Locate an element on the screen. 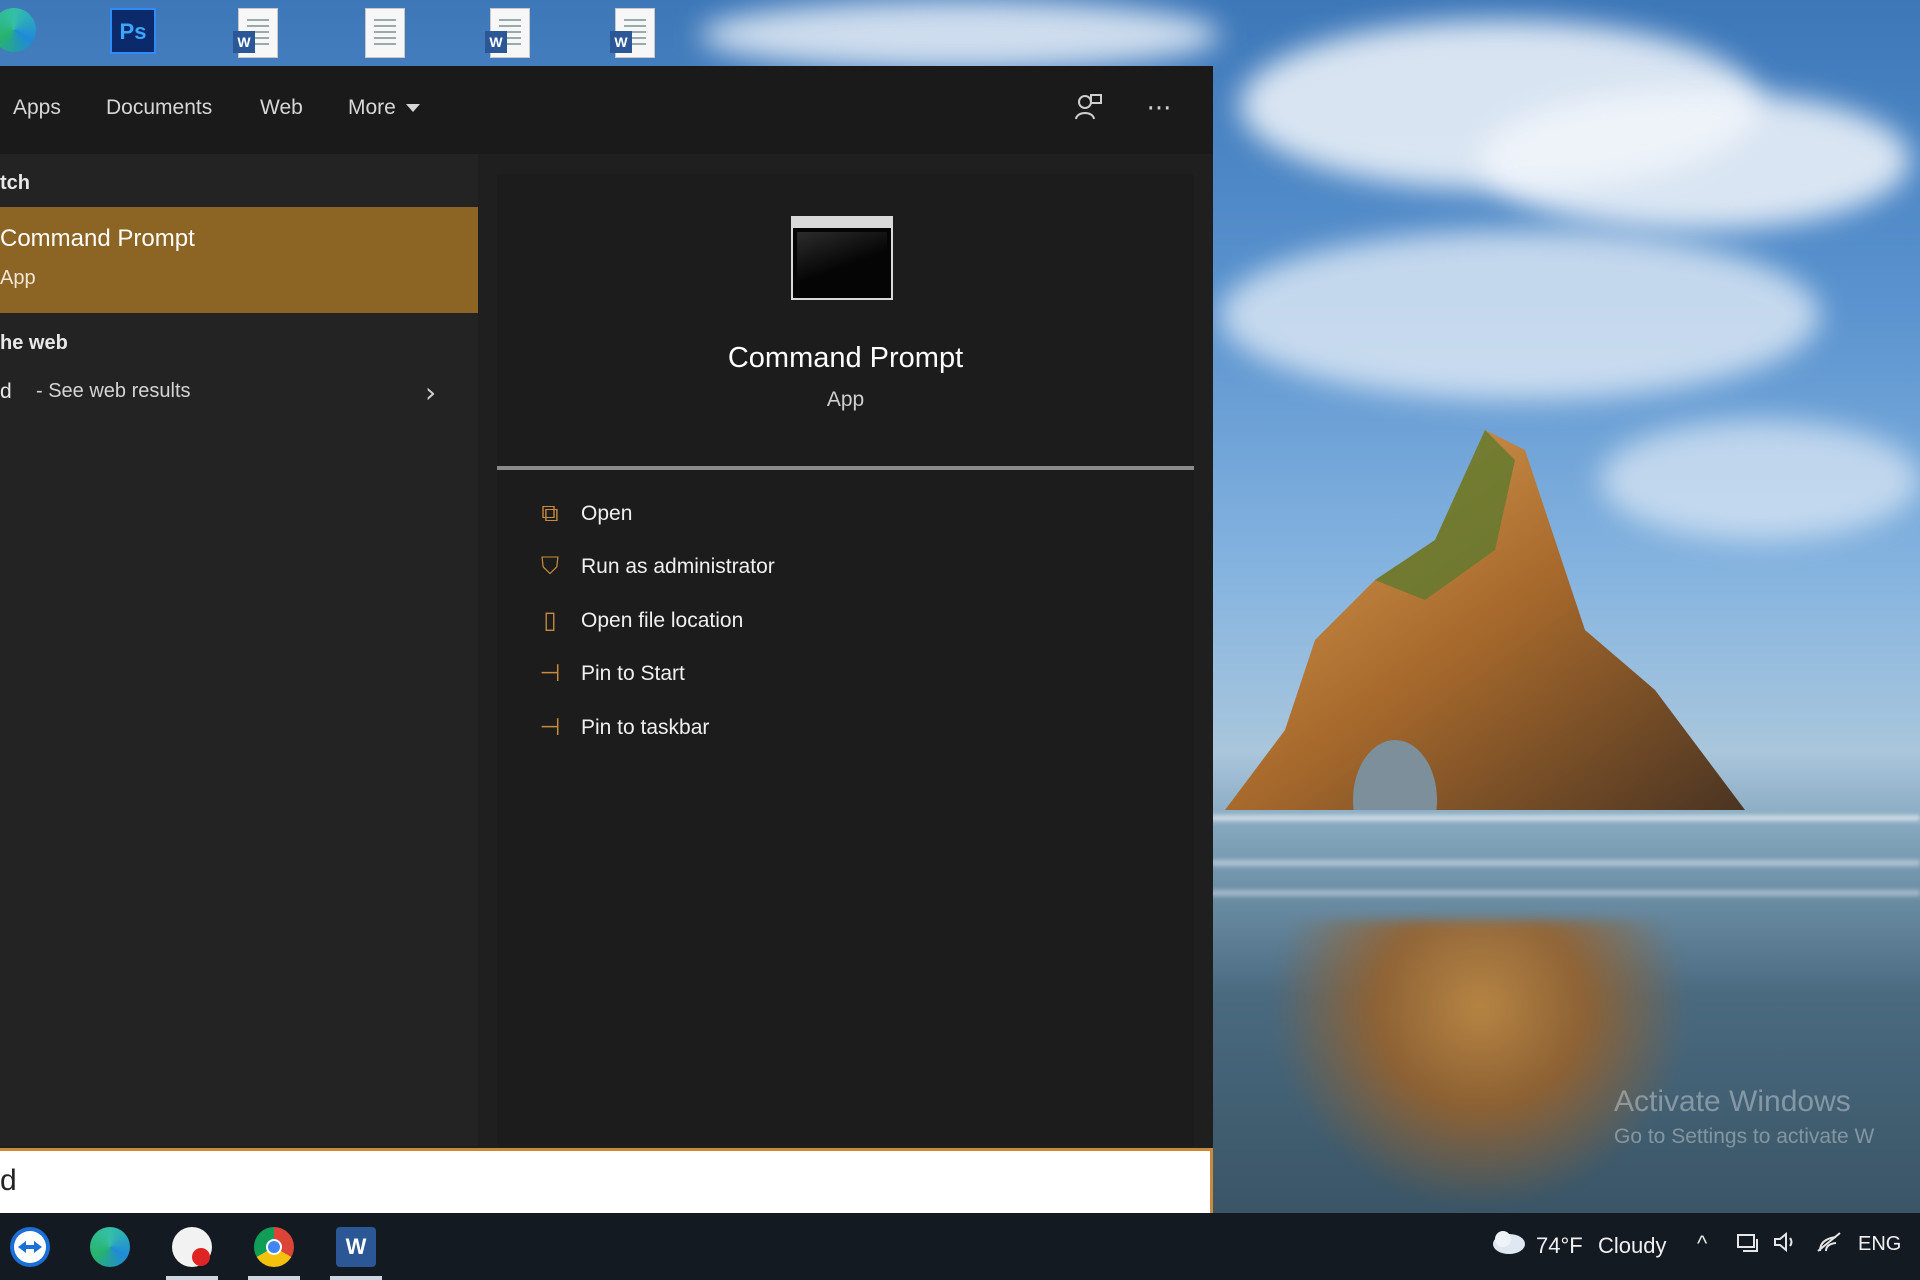 The height and width of the screenshot is (1280, 1920). watermark-title: Activate Windows is located at coordinates (1732, 1101).